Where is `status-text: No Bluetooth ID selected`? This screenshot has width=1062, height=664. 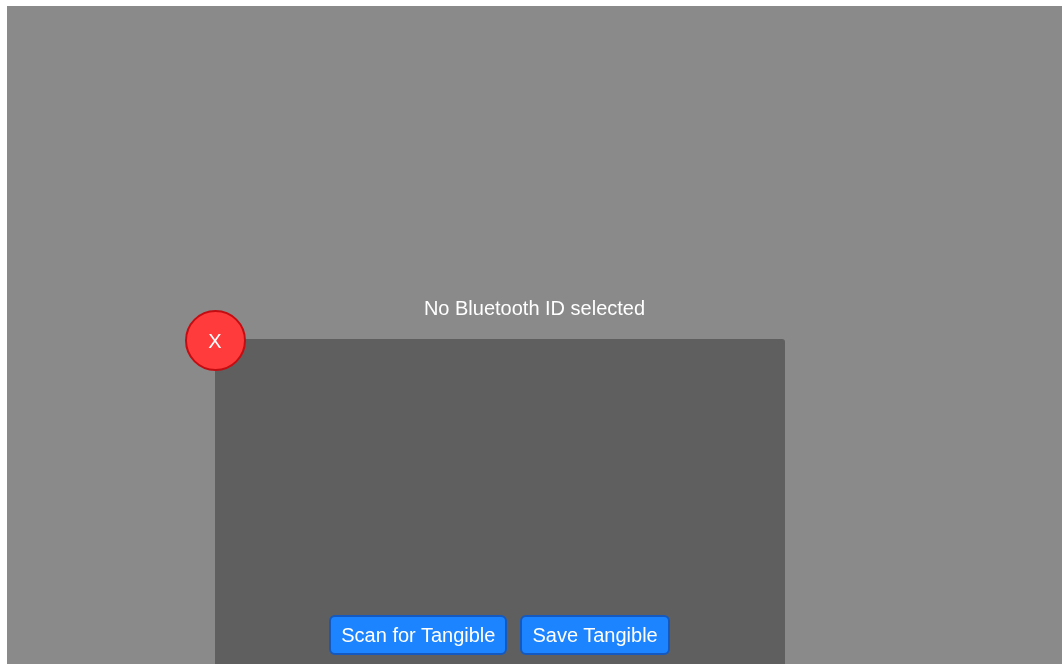
status-text: No Bluetooth ID selected is located at coordinates (534, 308).